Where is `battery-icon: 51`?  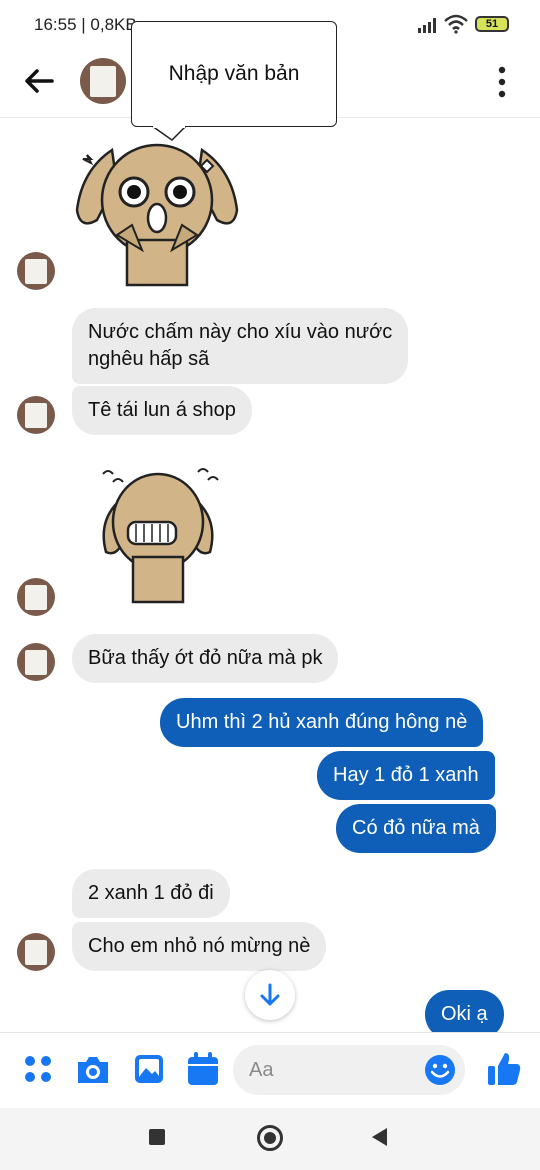 battery-icon: 51 is located at coordinates (492, 24).